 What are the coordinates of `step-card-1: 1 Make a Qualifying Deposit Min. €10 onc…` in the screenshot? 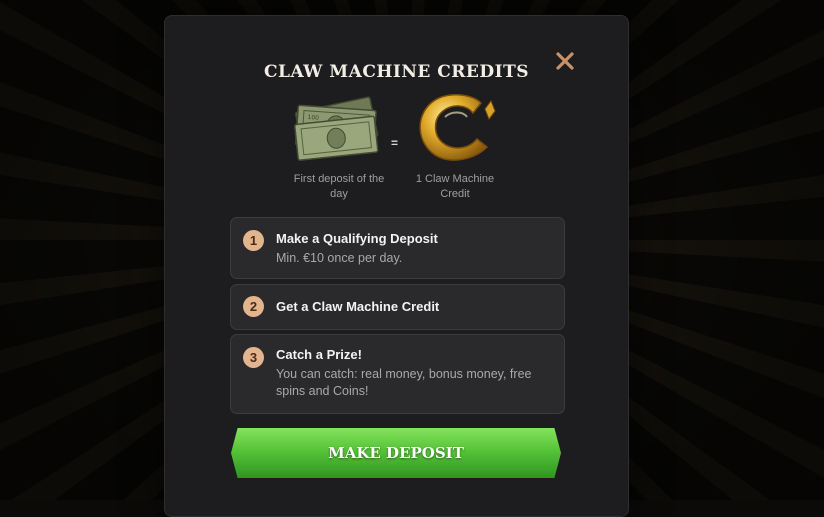 It's located at (397, 248).